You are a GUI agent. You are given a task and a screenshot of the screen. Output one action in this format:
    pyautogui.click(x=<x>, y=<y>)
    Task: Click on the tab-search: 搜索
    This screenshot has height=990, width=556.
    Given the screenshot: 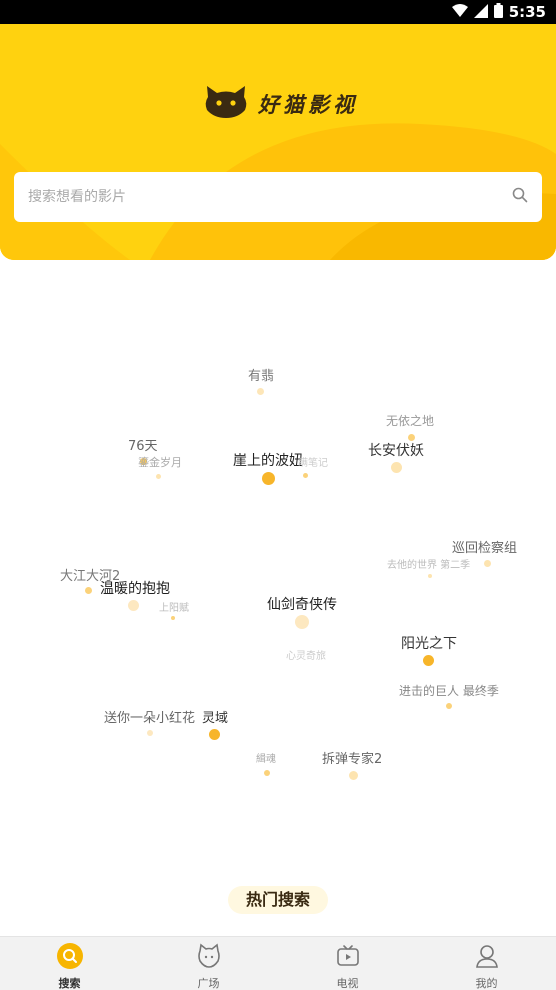 What is the action you would take?
    pyautogui.click(x=69, y=963)
    